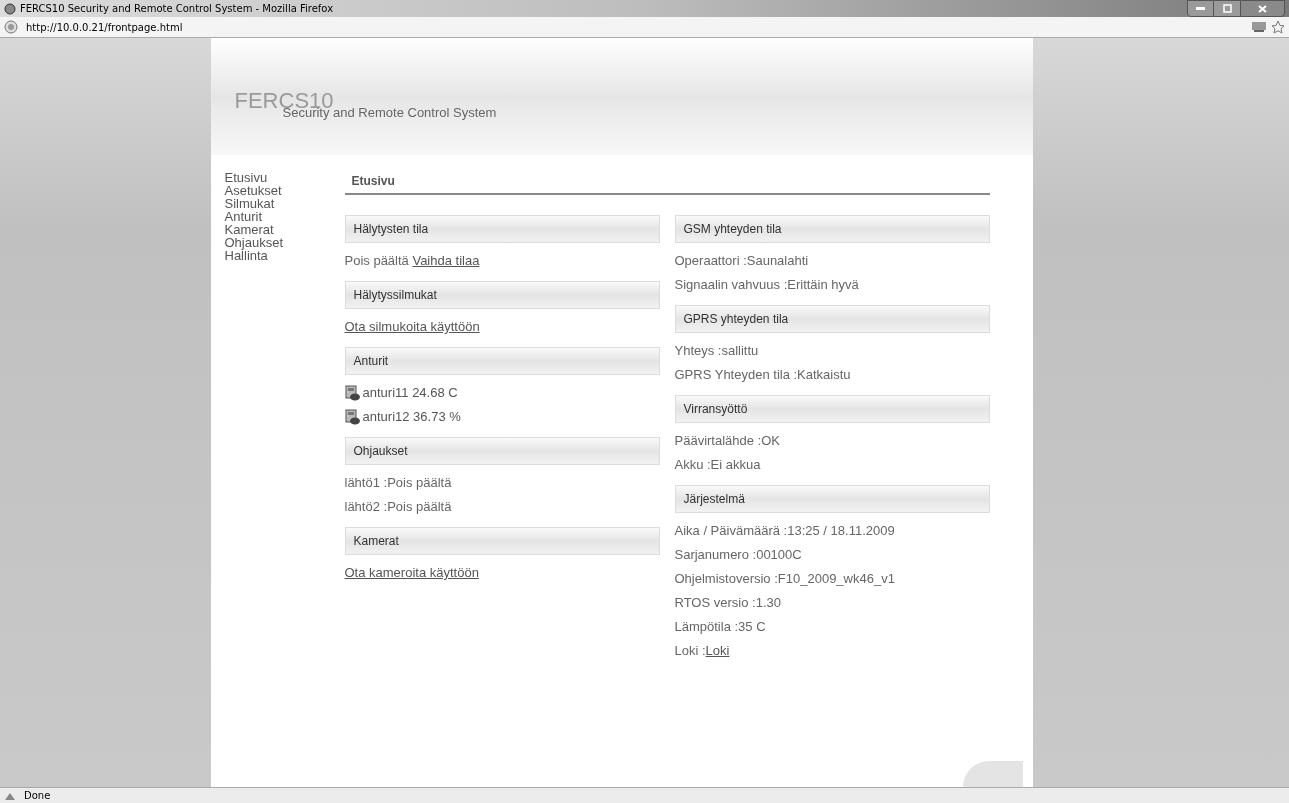 The height and width of the screenshot is (803, 1289). I want to click on status-line: Sarjanumero :00100C, so click(738, 555).